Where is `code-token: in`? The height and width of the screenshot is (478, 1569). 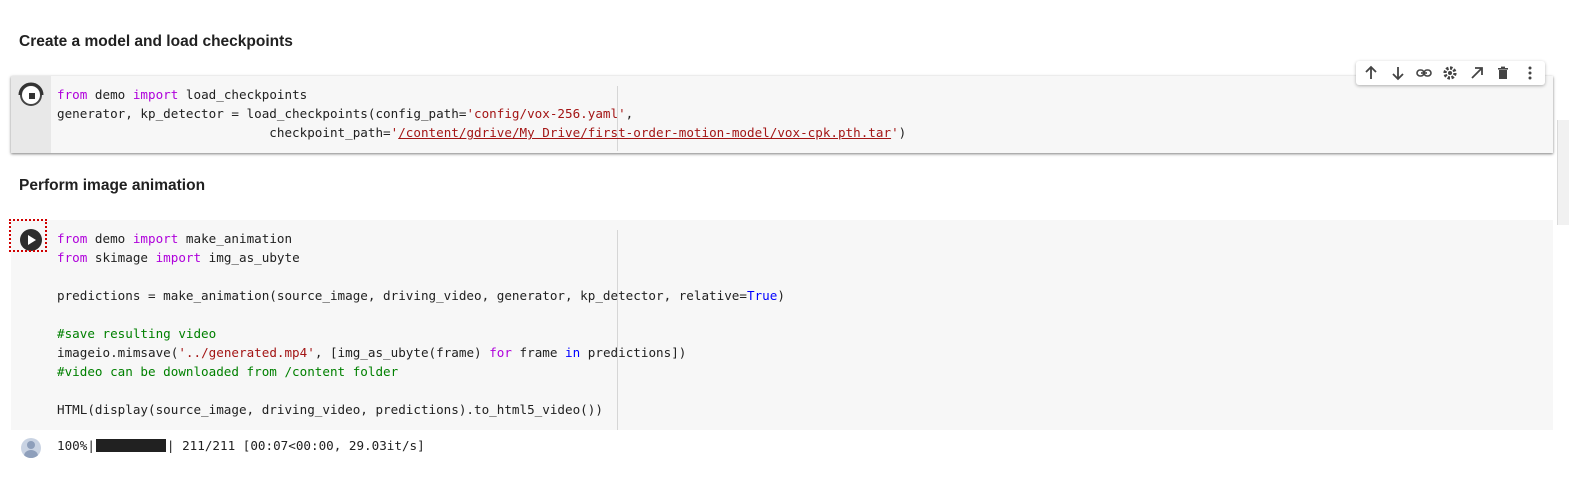
code-token: in is located at coordinates (573, 352).